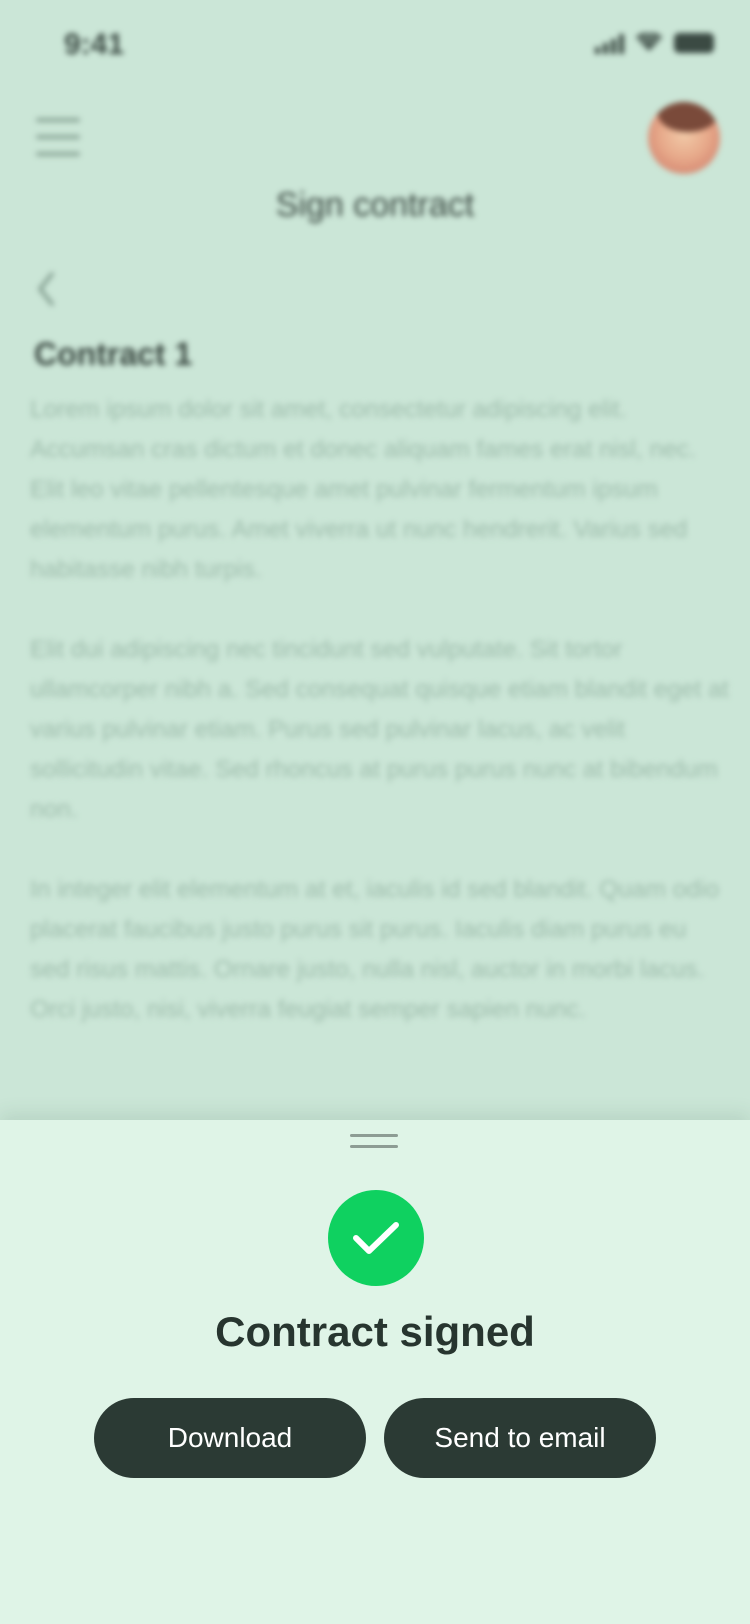 The image size is (750, 1624). Describe the element at coordinates (609, 43) in the screenshot. I see `cellular-signal-icon` at that location.